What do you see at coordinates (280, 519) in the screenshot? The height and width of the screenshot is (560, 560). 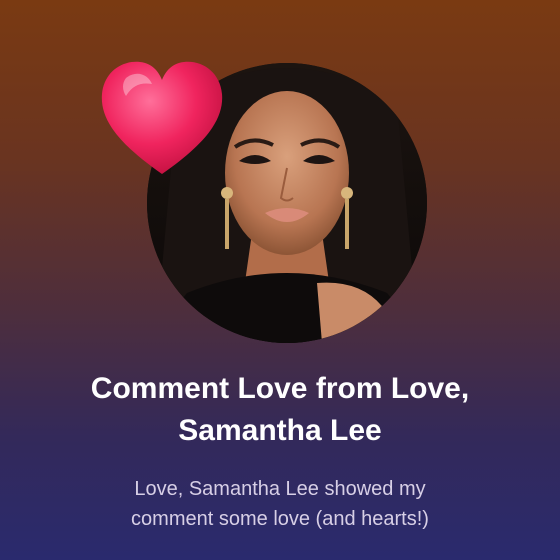 I see `notification-message-line2: comment some love (and hearts!)` at bounding box center [280, 519].